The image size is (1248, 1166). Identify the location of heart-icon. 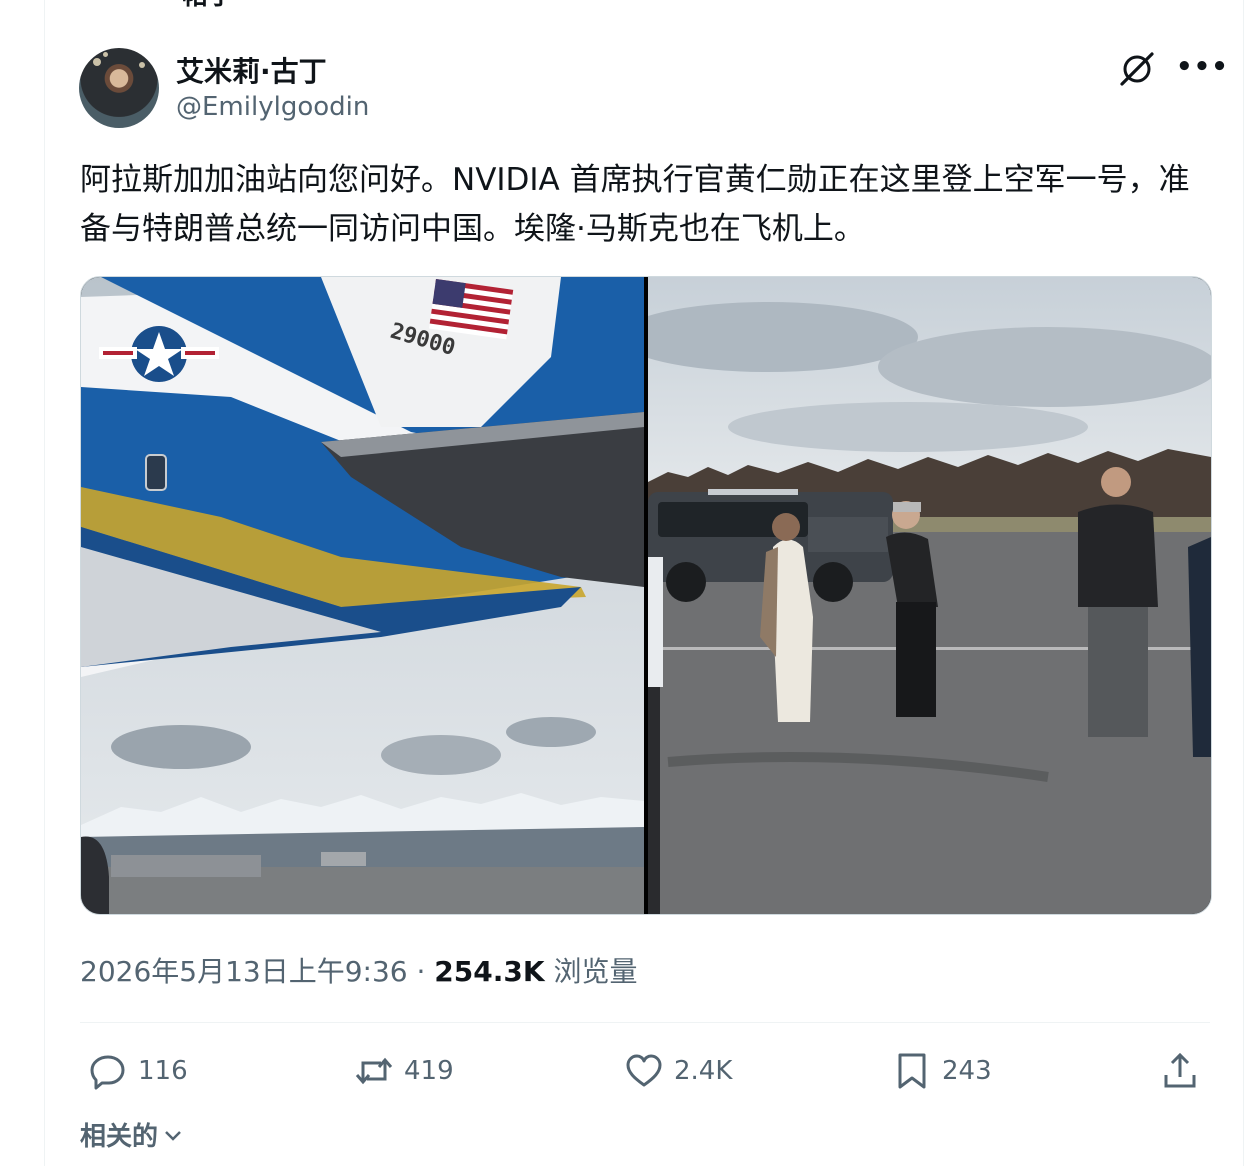
(644, 1070).